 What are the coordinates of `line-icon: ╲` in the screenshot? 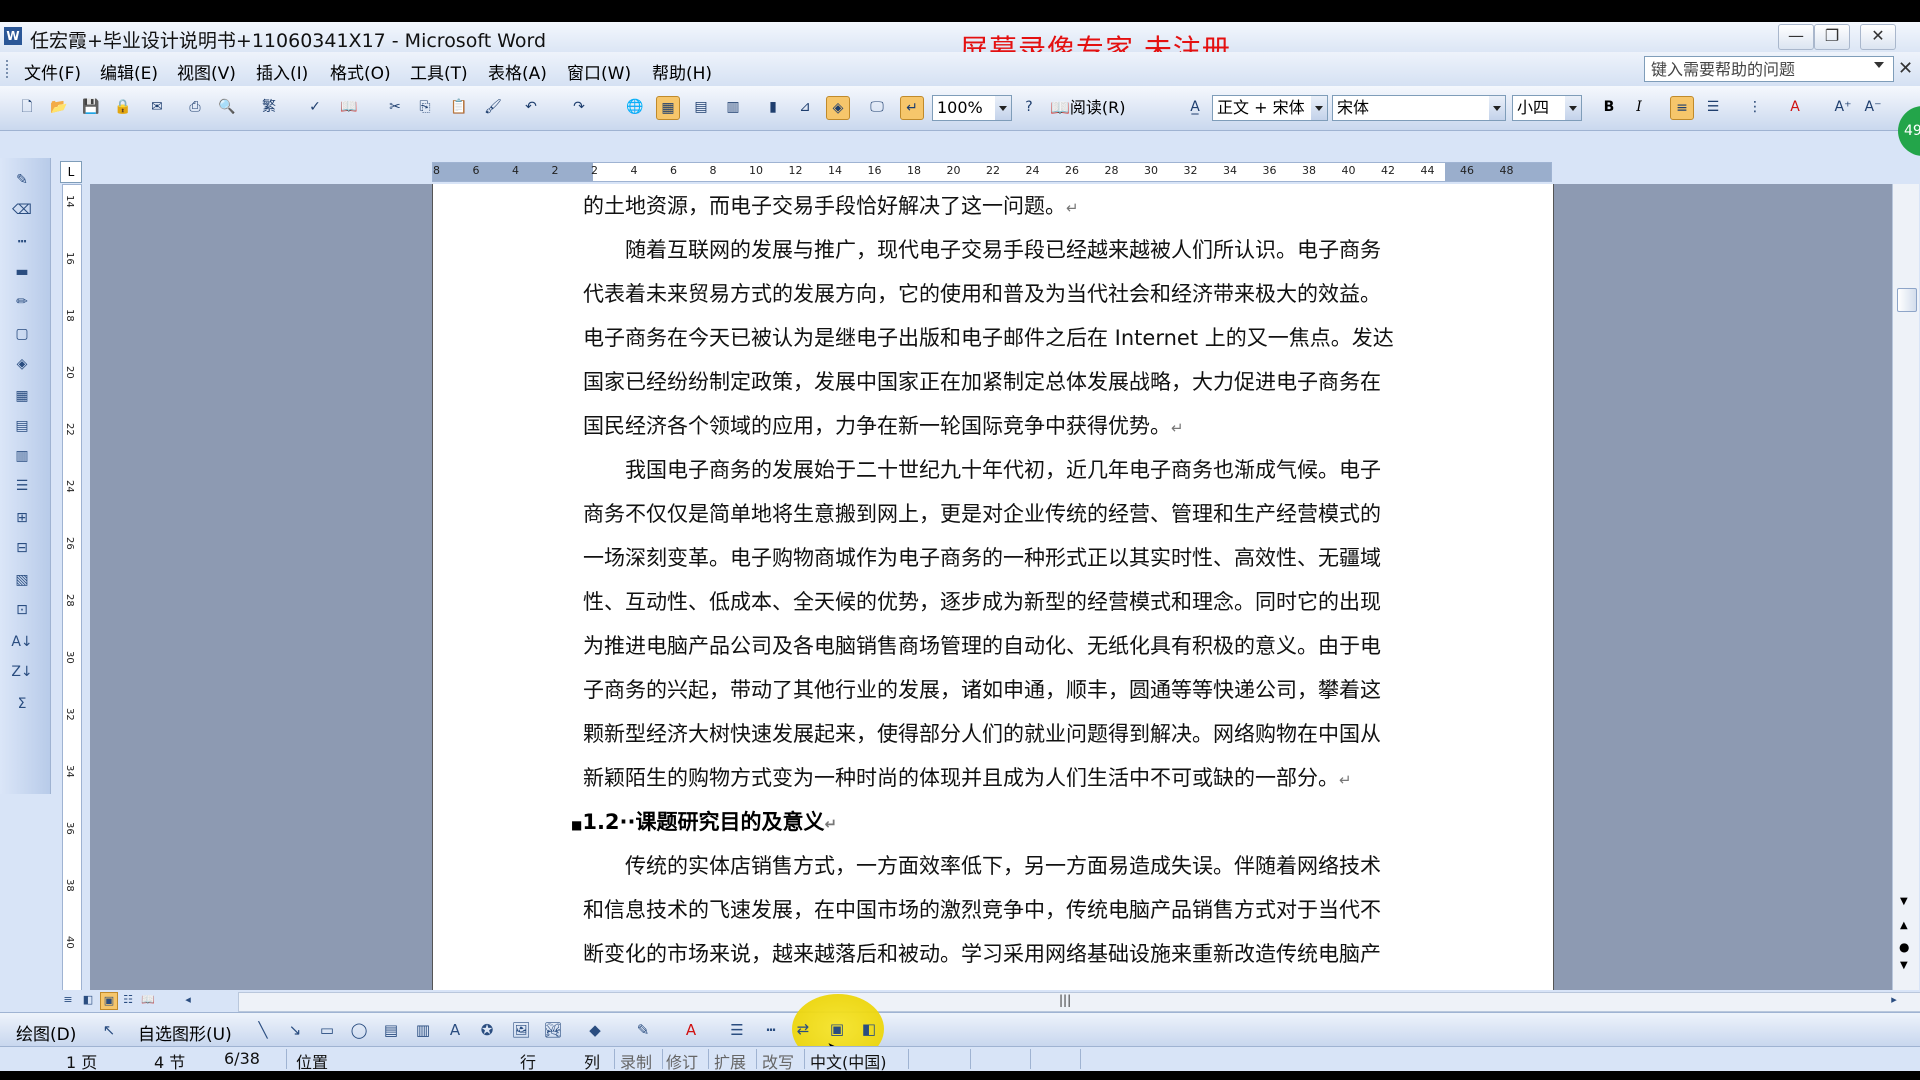 It's located at (263, 1030).